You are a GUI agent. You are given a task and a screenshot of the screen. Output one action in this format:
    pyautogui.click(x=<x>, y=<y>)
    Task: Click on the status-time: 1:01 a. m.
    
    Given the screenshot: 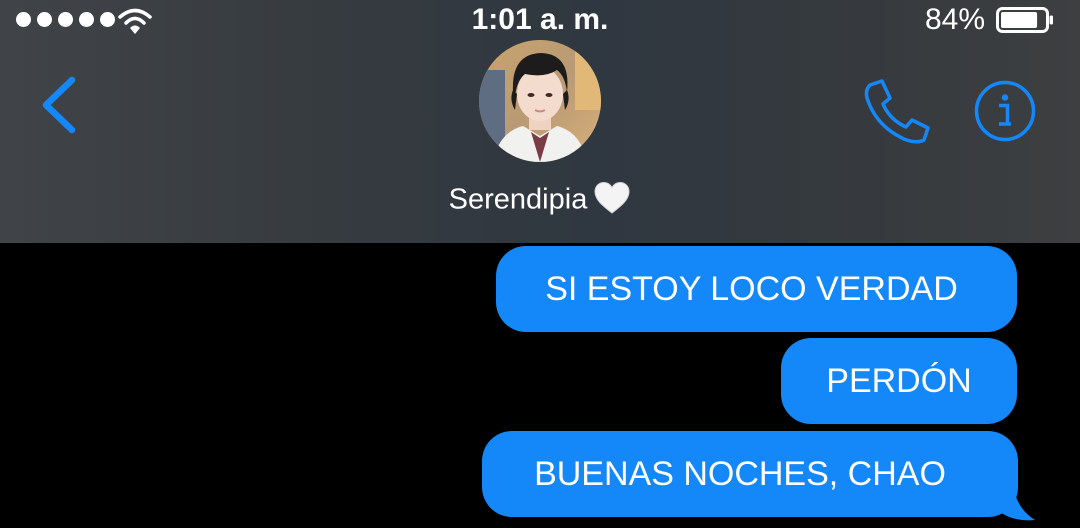 What is the action you would take?
    pyautogui.click(x=540, y=19)
    